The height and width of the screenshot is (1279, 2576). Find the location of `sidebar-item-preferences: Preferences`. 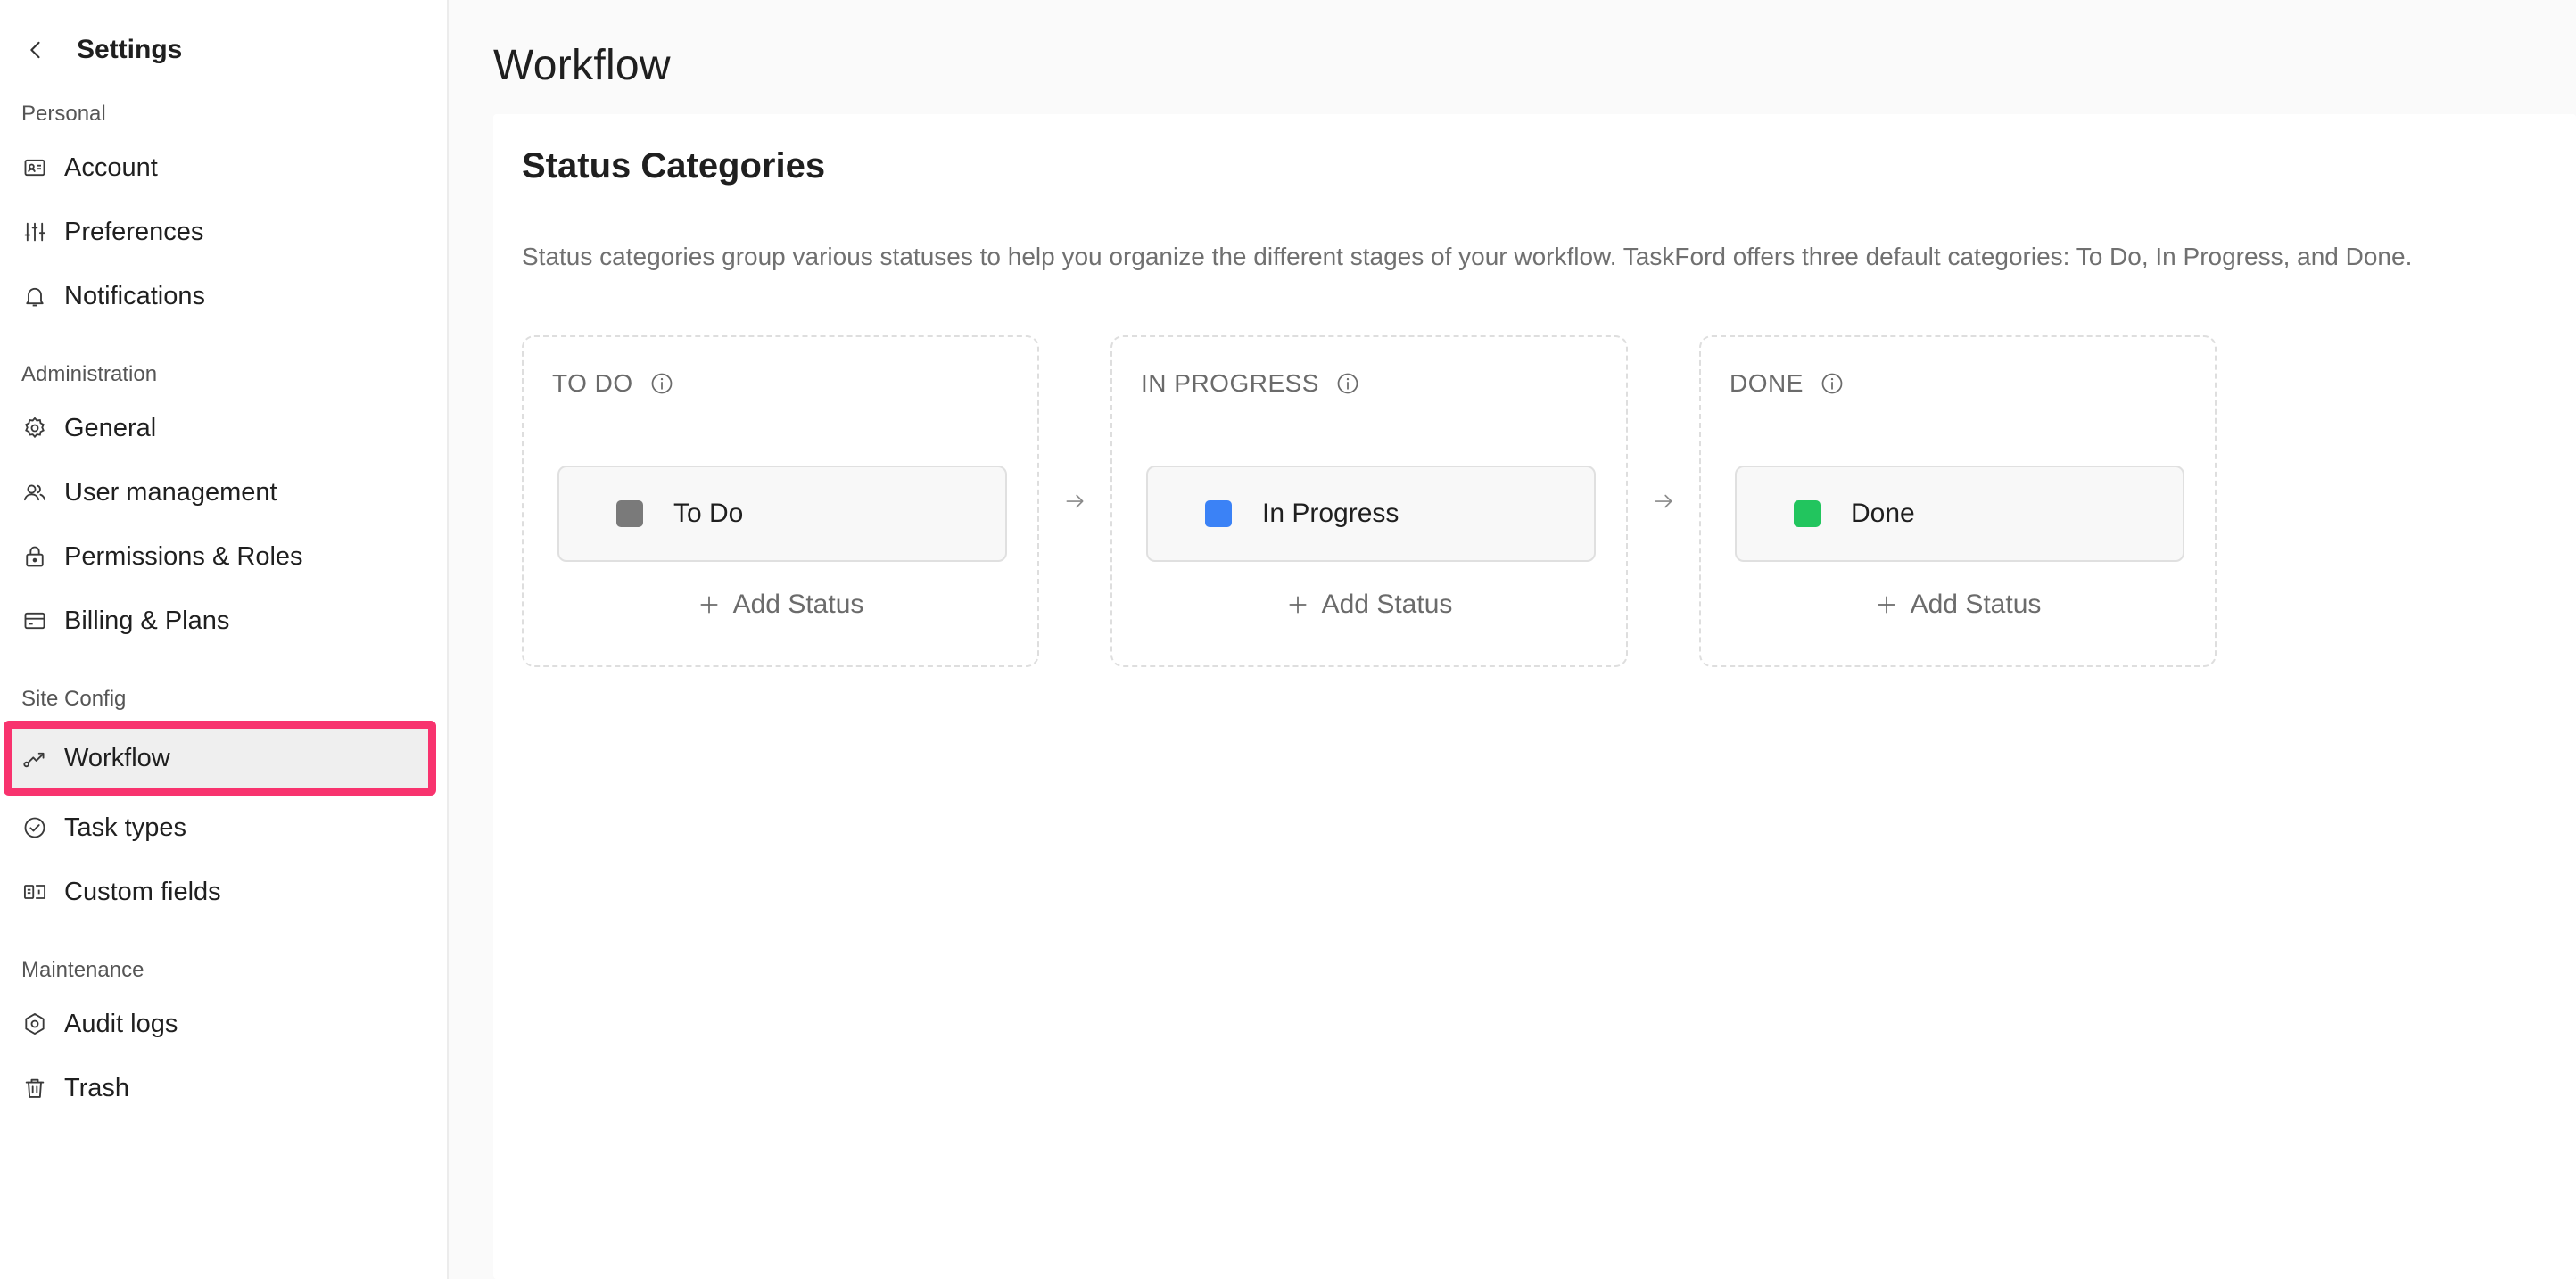

sidebar-item-preferences: Preferences is located at coordinates (218, 232).